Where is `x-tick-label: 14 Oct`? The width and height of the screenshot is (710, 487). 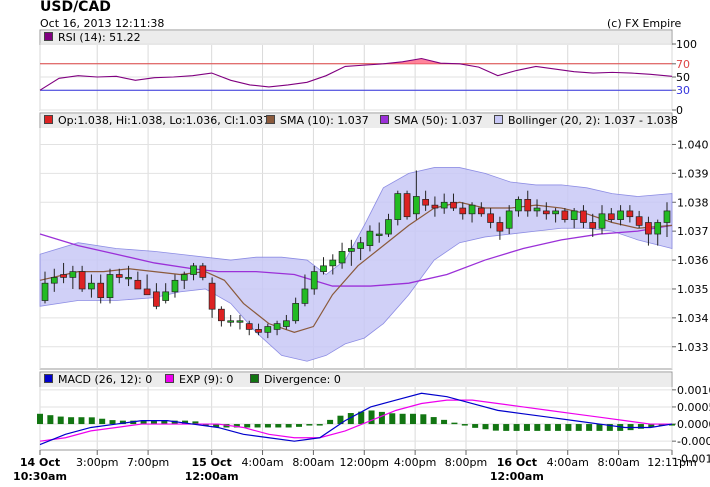 x-tick-label: 14 Oct is located at coordinates (40, 462).